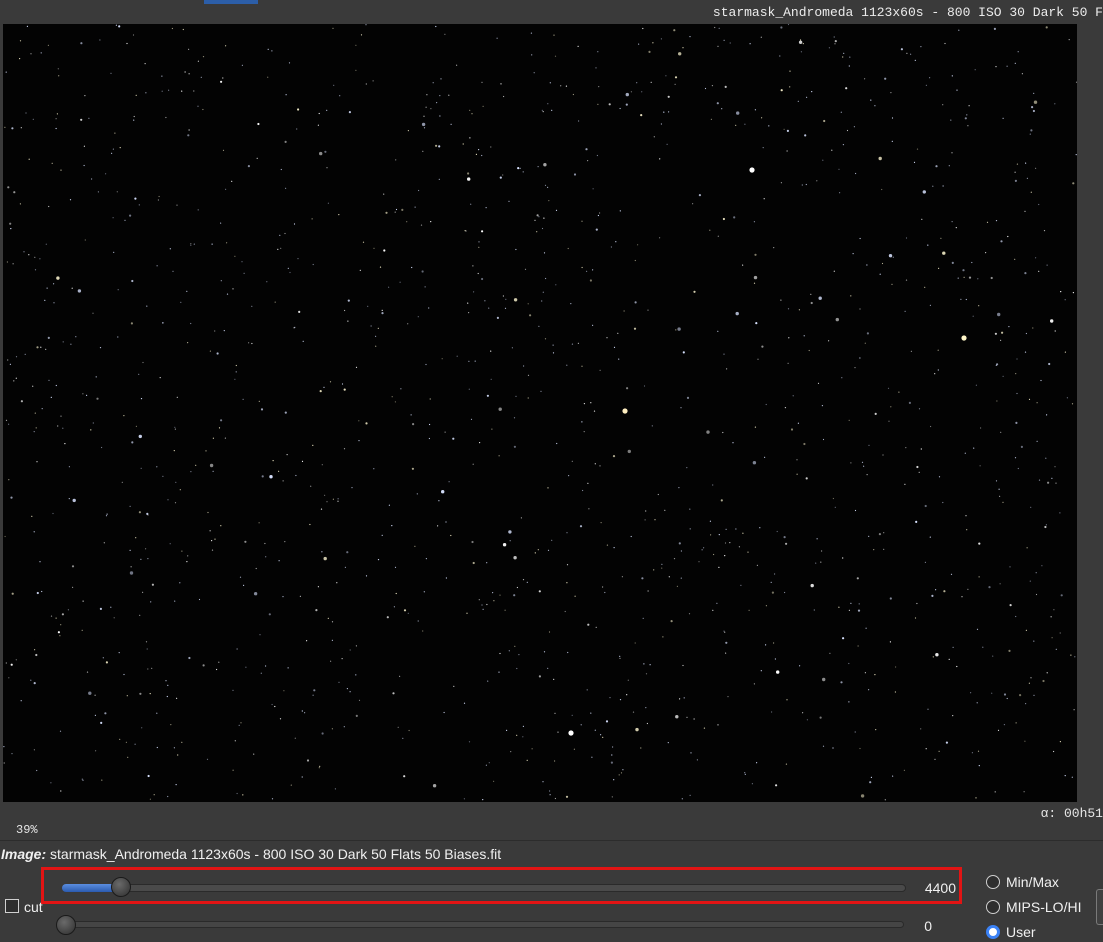 This screenshot has height=942, width=1103. Describe the element at coordinates (1099, 907) in the screenshot. I see `side-panel-button` at that location.